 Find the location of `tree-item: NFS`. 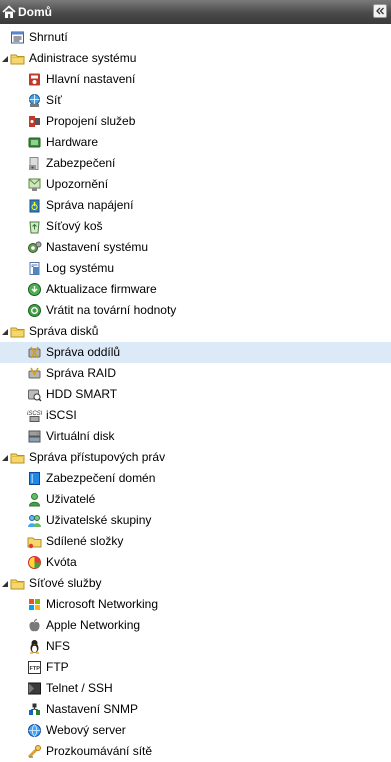

tree-item: NFS is located at coordinates (195, 646).